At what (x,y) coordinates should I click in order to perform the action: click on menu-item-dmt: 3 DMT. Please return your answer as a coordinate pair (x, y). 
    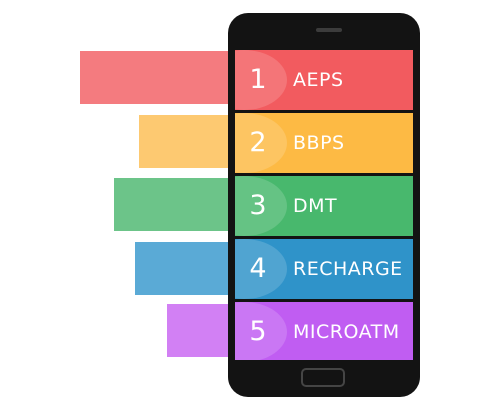
    Looking at the image, I should click on (324, 206).